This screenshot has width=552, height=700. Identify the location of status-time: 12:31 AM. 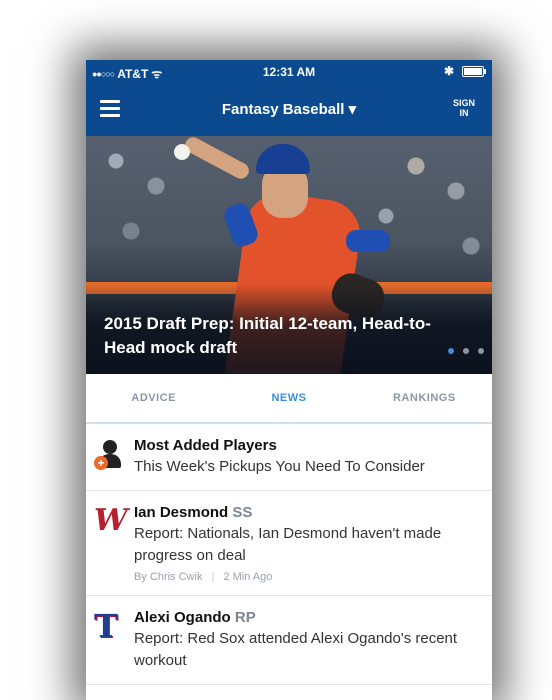
(289, 72).